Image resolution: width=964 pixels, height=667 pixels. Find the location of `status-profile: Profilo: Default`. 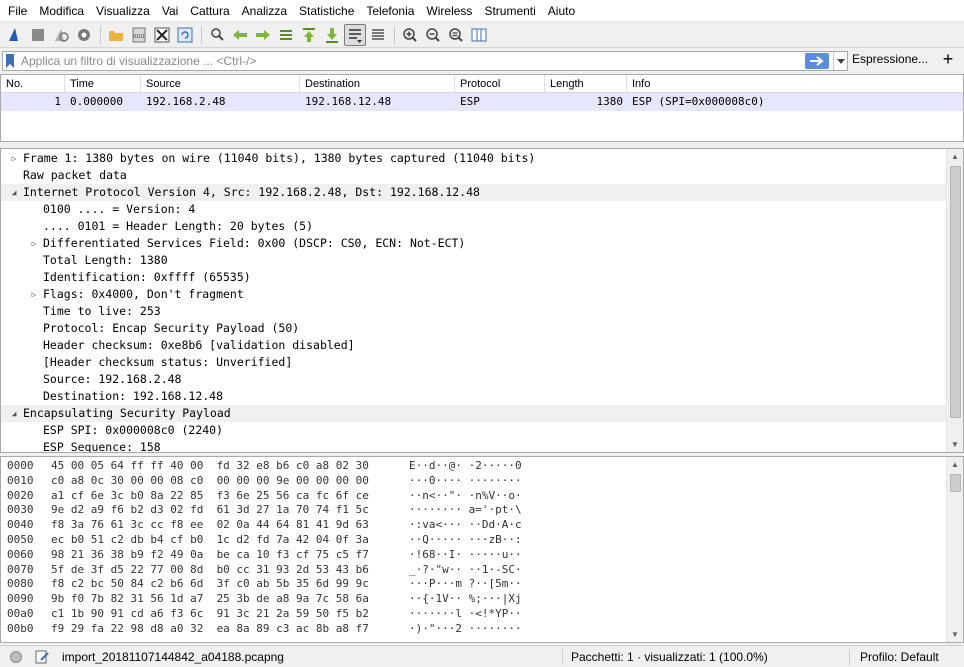

status-profile: Profilo: Default is located at coordinates (899, 657).